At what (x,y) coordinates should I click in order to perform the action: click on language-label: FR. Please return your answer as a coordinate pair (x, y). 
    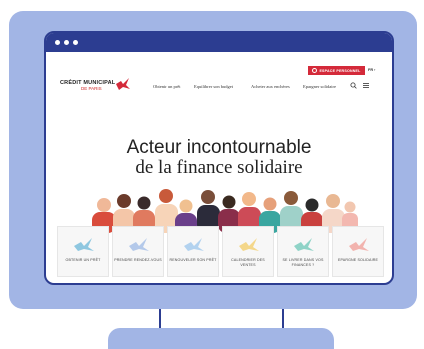
    Looking at the image, I should click on (371, 70).